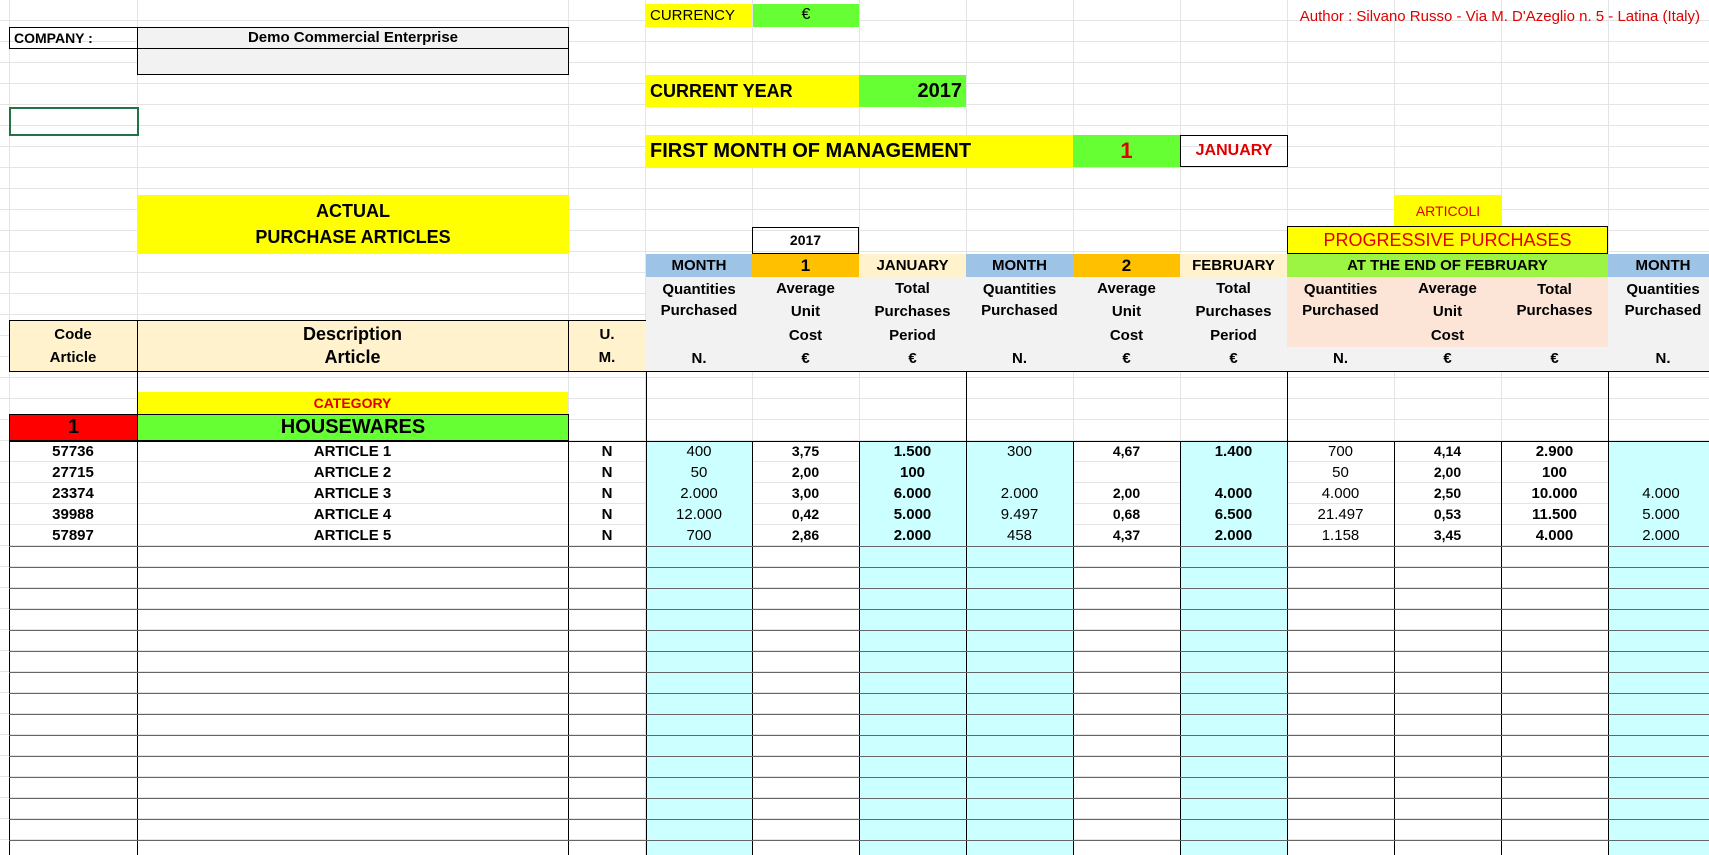  Describe the element at coordinates (912, 91) in the screenshot. I see `current-year-value: 2017` at that location.